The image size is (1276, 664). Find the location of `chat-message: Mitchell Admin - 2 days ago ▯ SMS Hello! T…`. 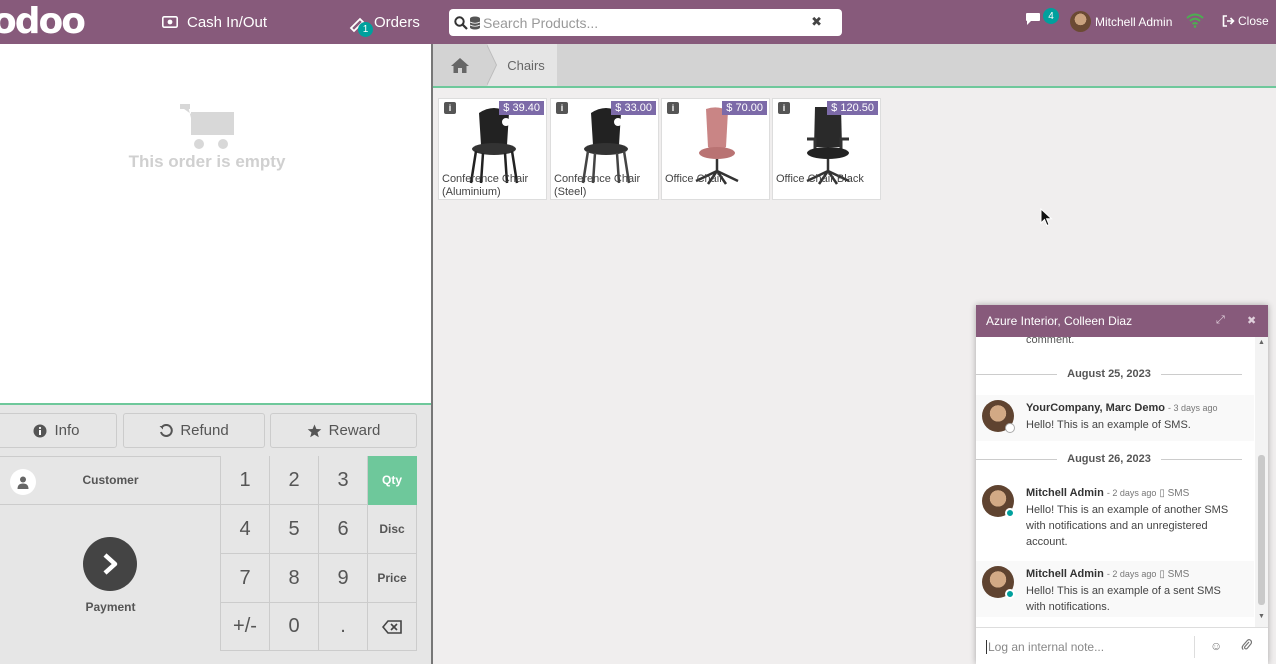

chat-message: Mitchell Admin - 2 days ago ▯ SMS Hello! T… is located at coordinates (1115, 516).